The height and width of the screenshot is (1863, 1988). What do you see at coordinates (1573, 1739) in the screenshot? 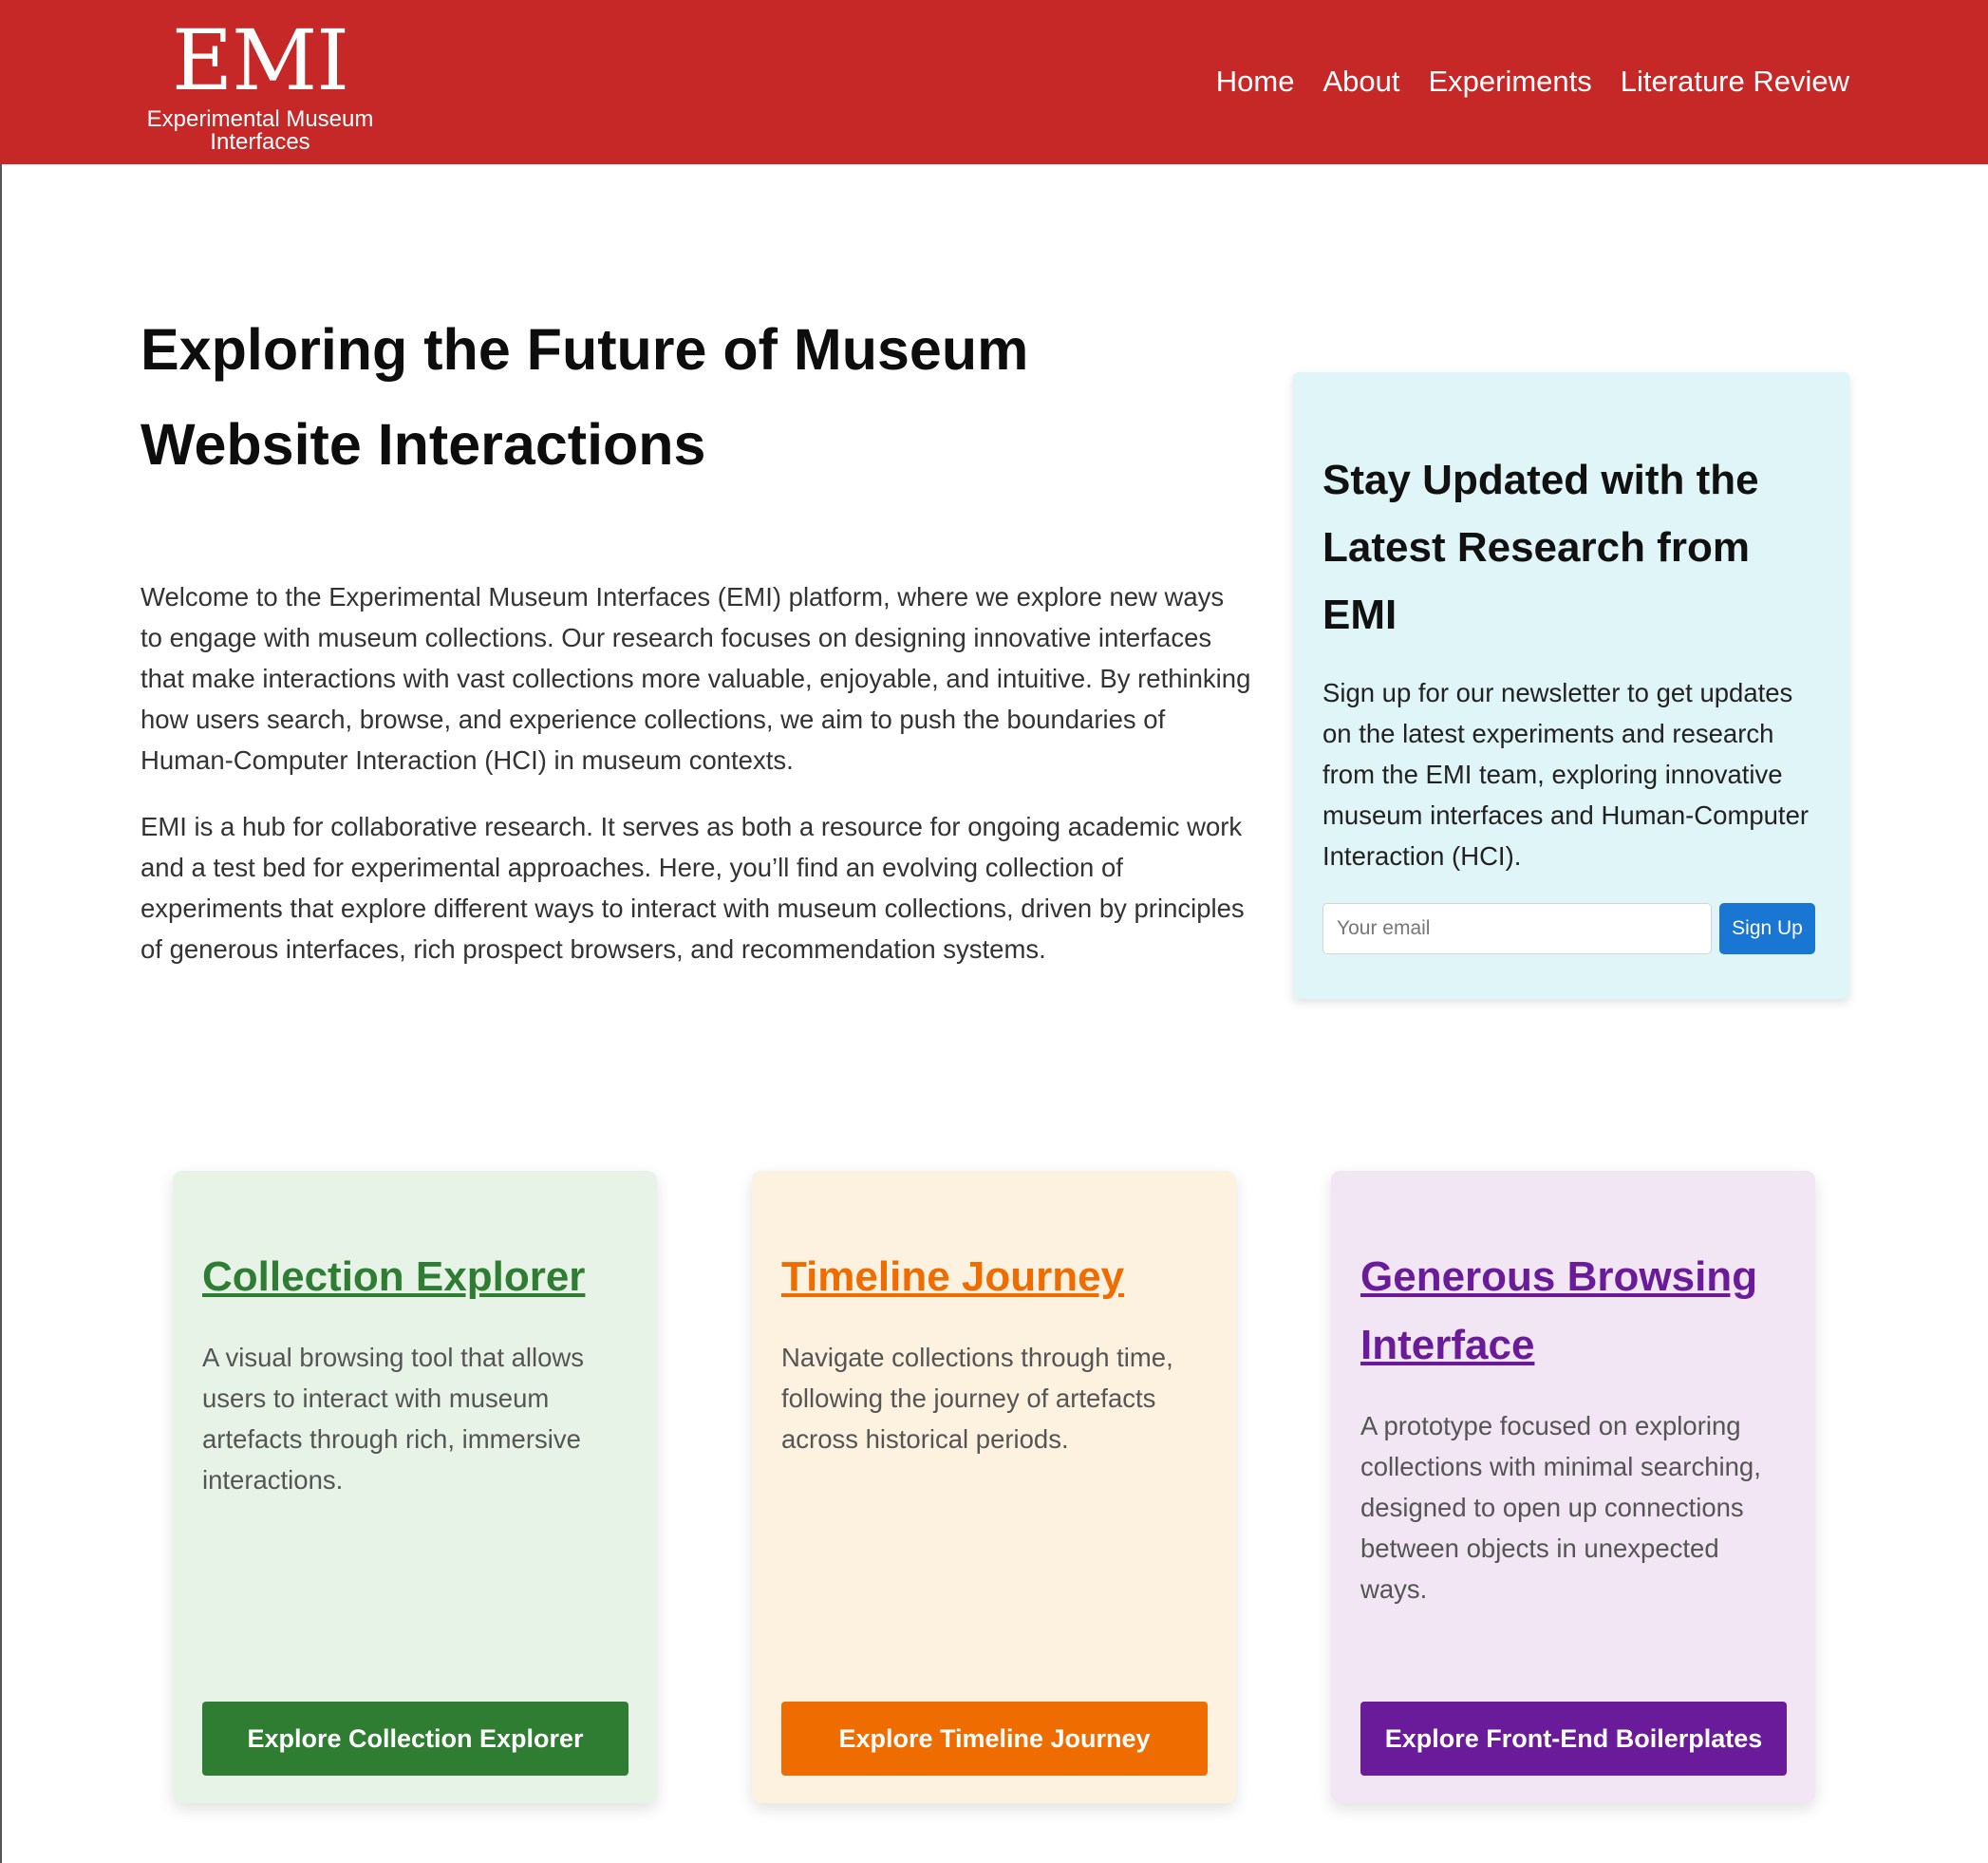
I see `explore-front-end-boilerplates-button: Explore Front-End Boilerplates` at bounding box center [1573, 1739].